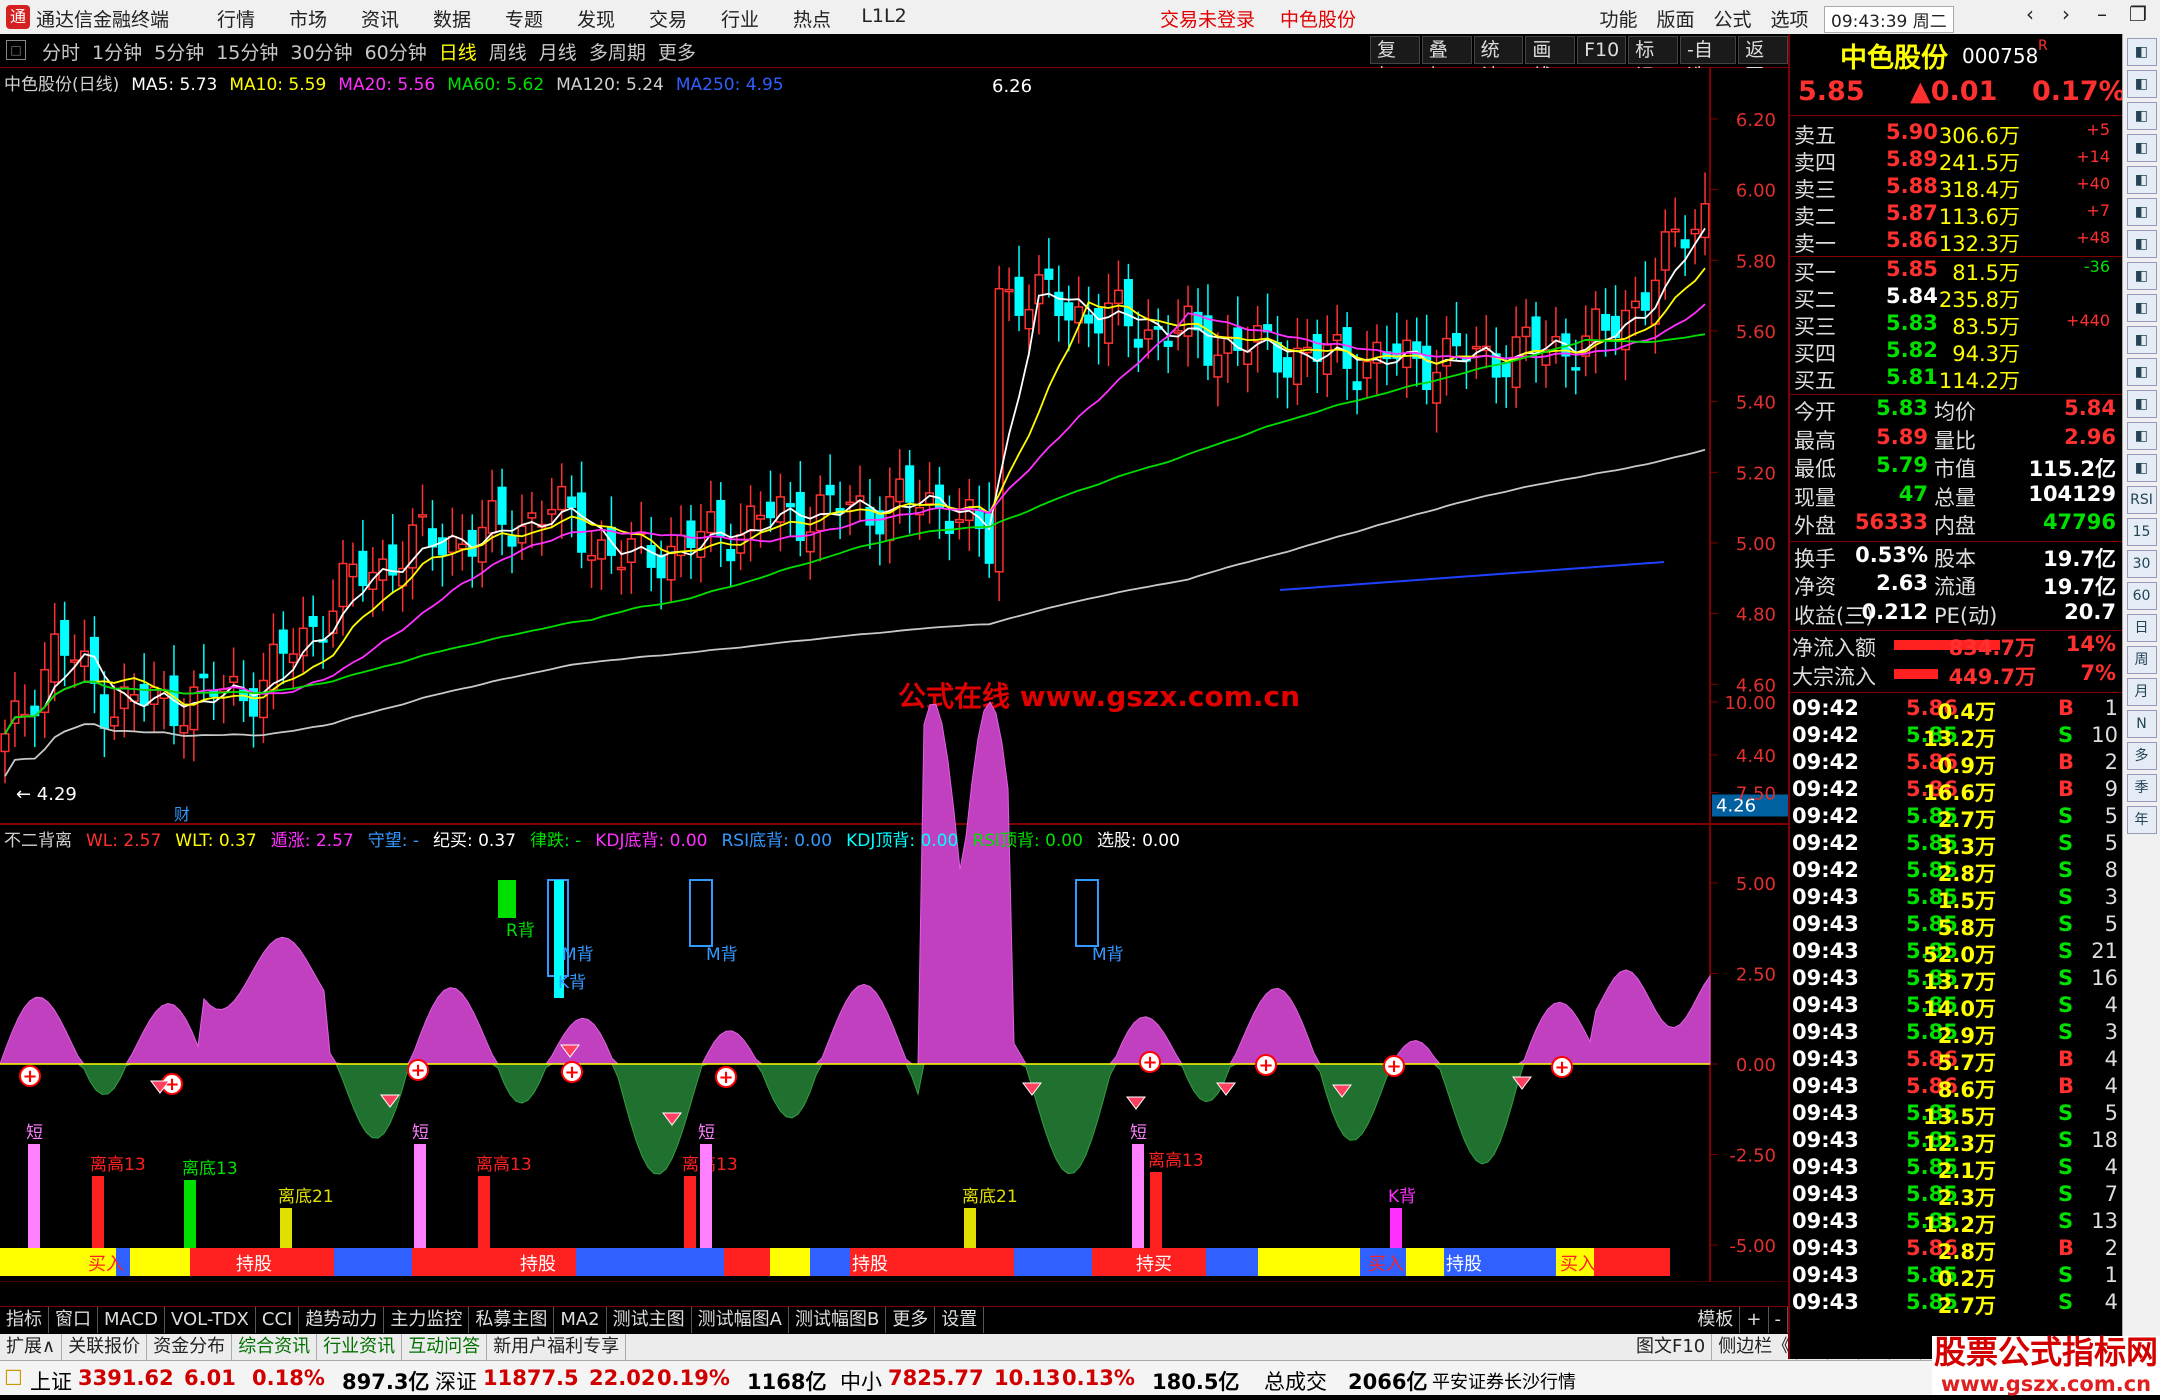  Describe the element at coordinates (580, 1320) in the screenshot. I see `indicator-tab: MA2` at that location.